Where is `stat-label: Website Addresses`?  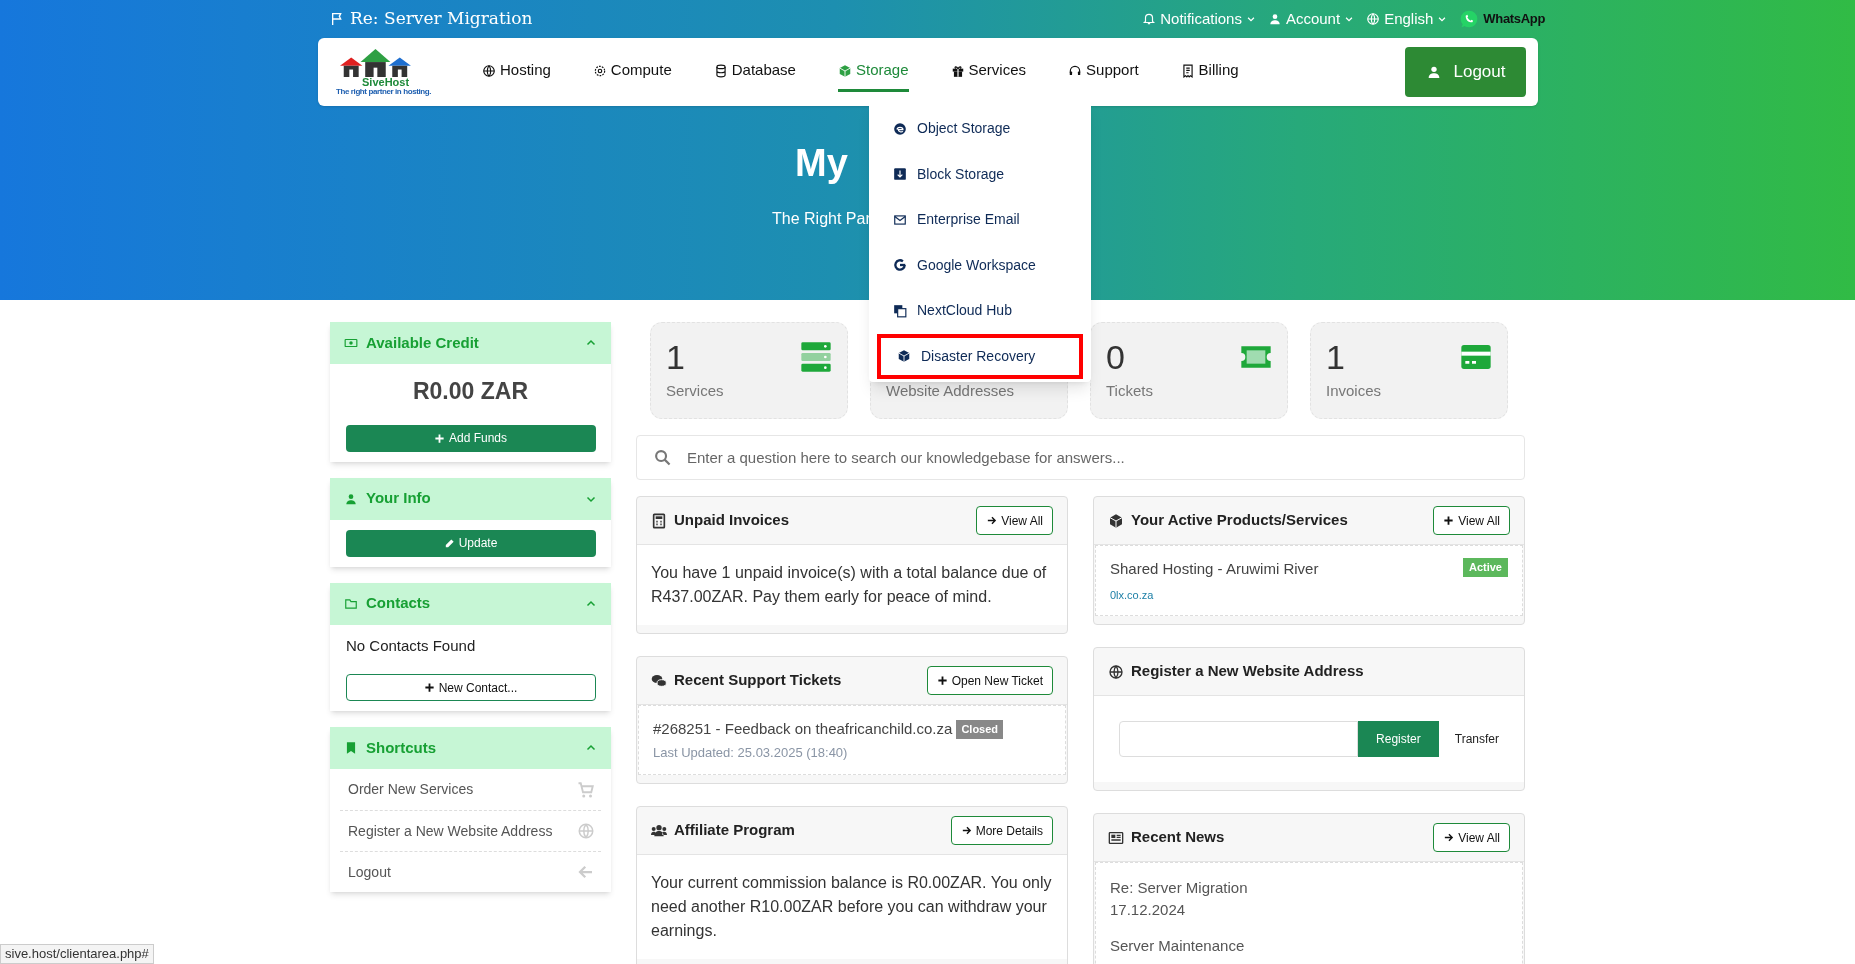
stat-label: Website Addresses is located at coordinates (950, 390).